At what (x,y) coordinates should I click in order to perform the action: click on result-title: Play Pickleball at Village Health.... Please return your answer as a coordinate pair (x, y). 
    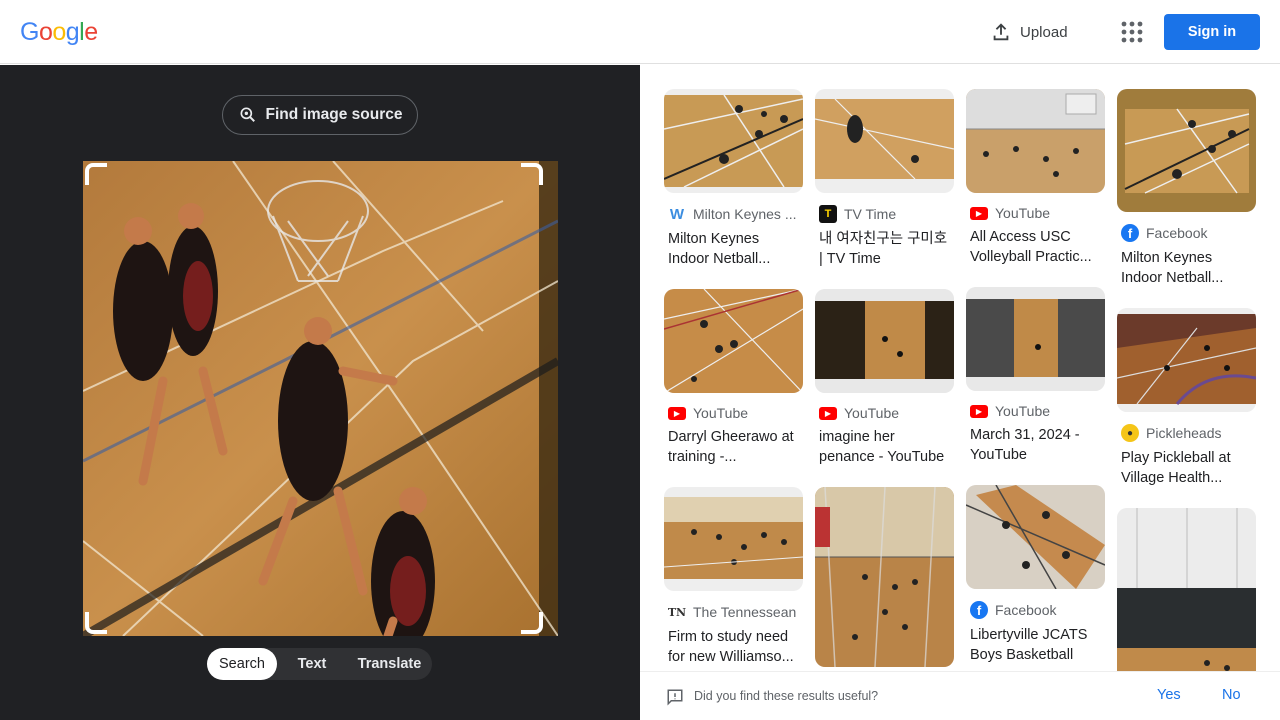
    Looking at the image, I should click on (1186, 468).